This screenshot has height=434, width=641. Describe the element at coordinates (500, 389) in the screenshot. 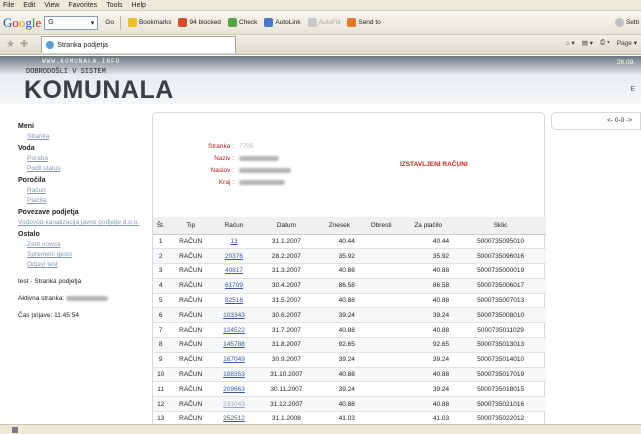

I see `cell-sklic: 5000735018015` at that location.